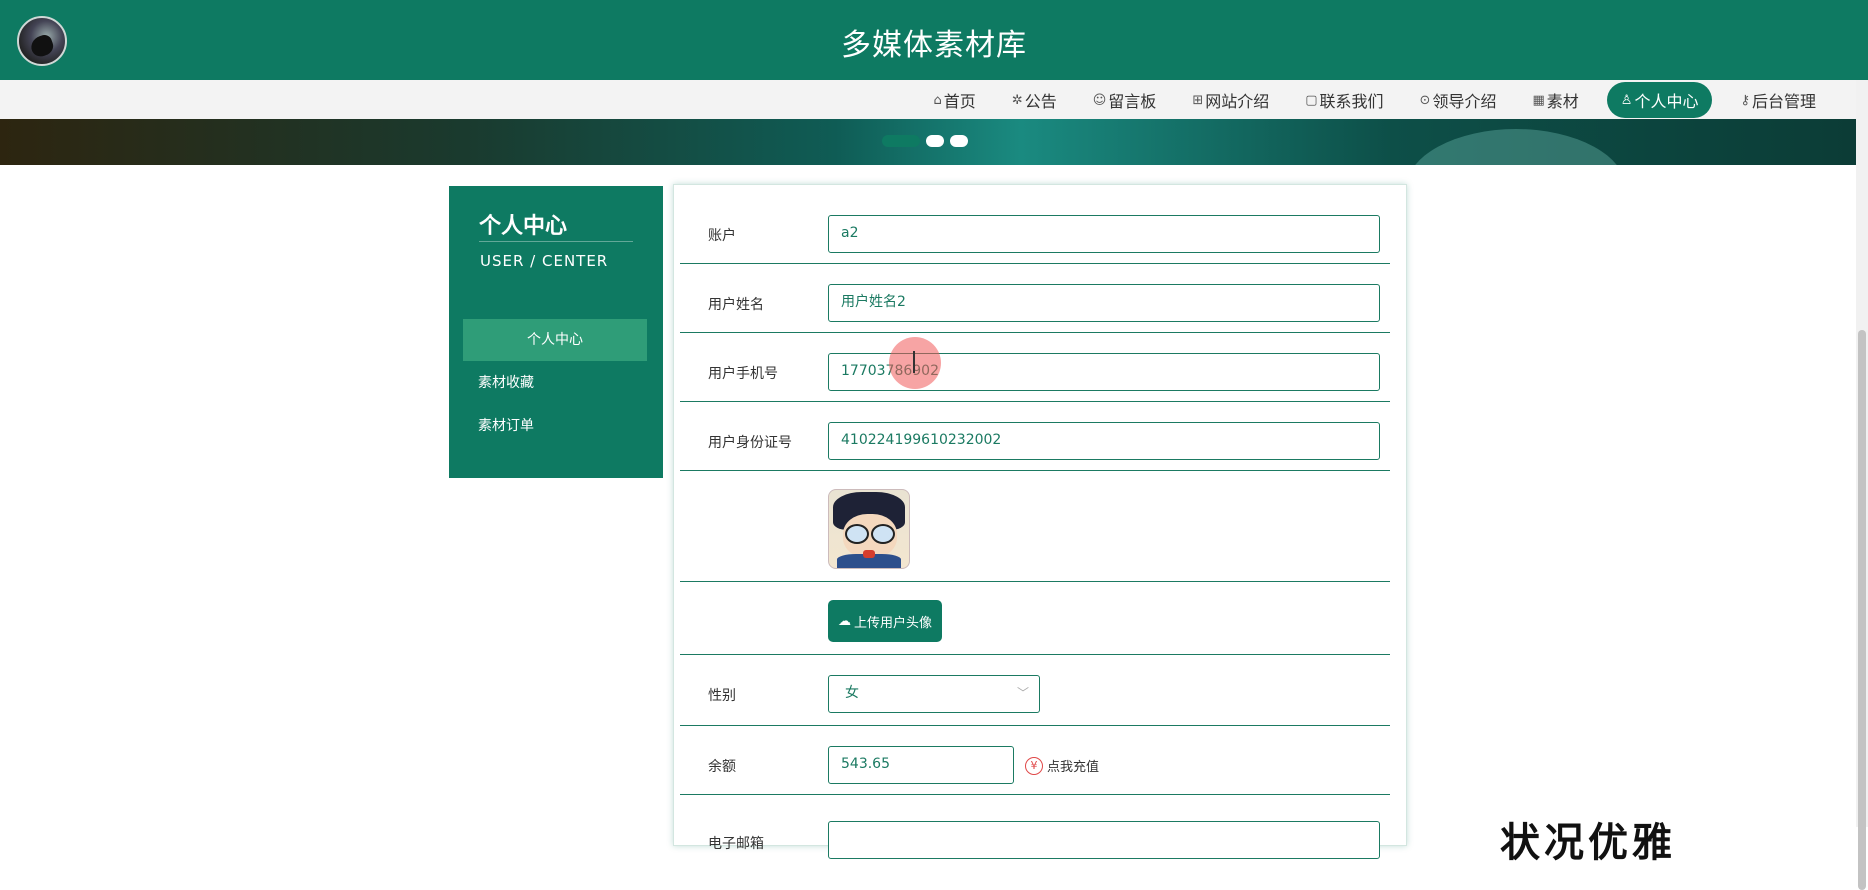 This screenshot has height=890, width=1868. Describe the element at coordinates (1311, 100) in the screenshot. I see `contact-icon: ▢` at that location.